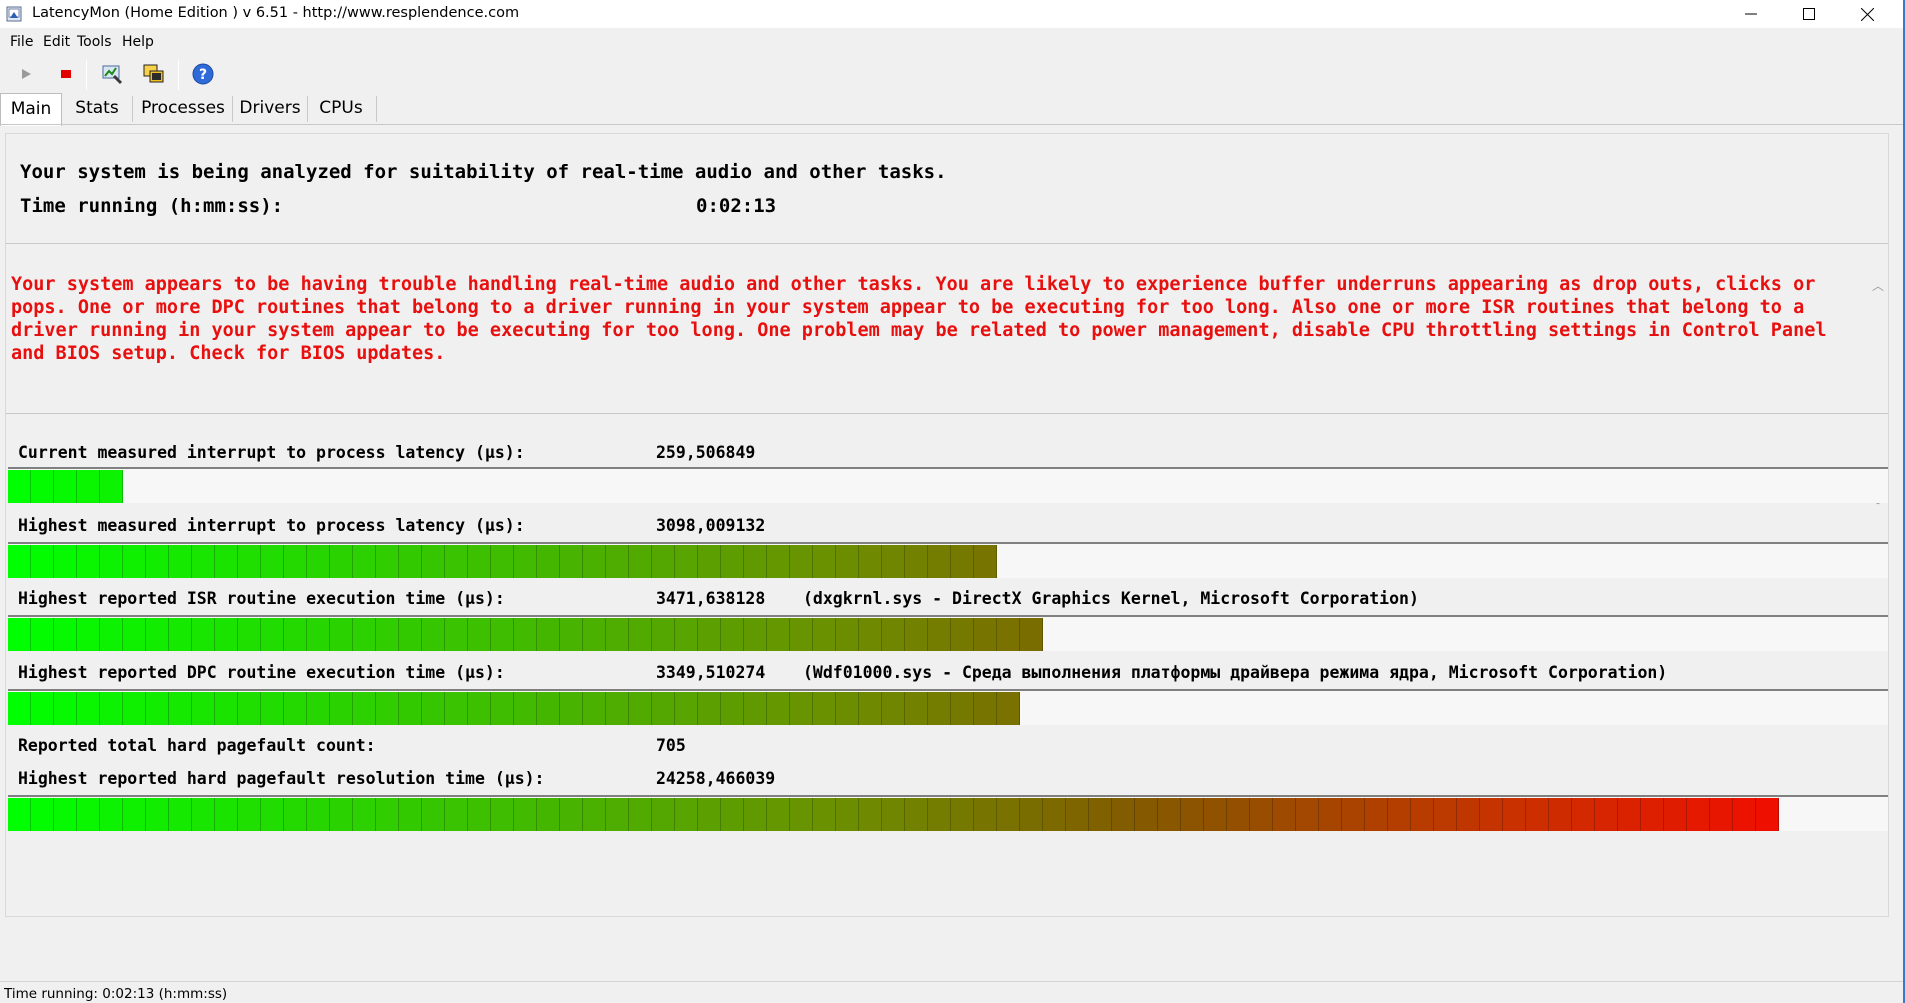 The width and height of the screenshot is (1905, 1003). What do you see at coordinates (203, 74) in the screenshot?
I see `help-button: ?` at bounding box center [203, 74].